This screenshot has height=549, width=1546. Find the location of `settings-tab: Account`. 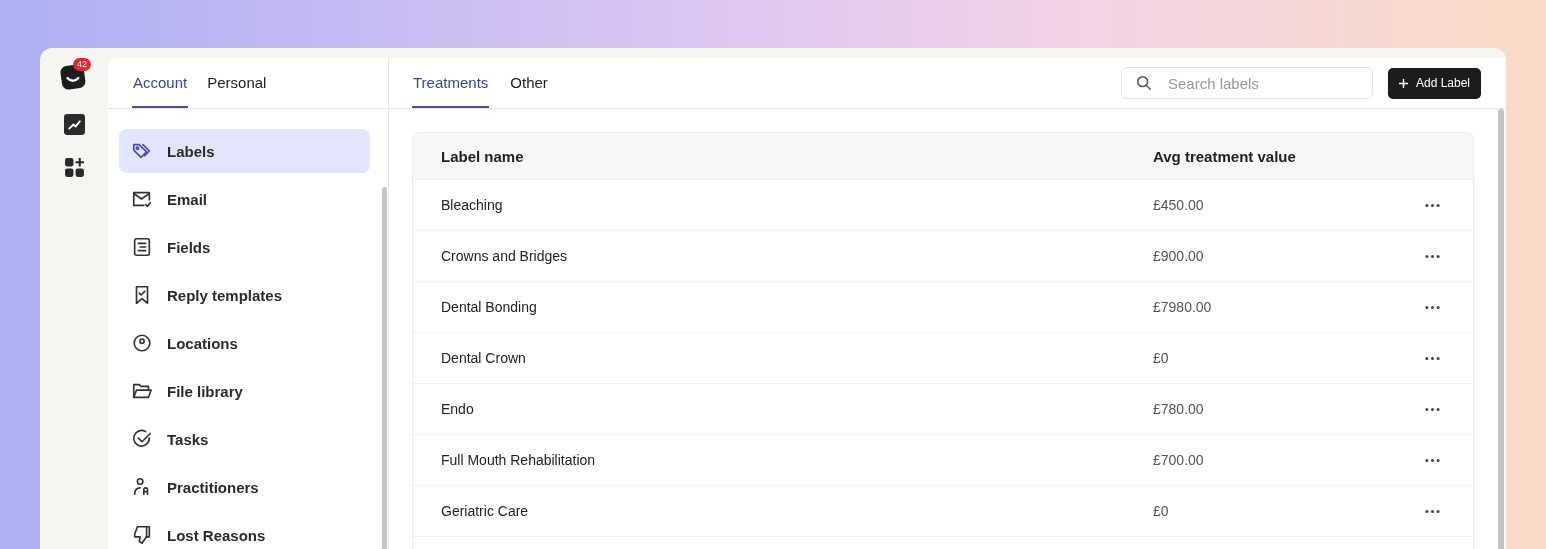

settings-tab: Account is located at coordinates (160, 83).